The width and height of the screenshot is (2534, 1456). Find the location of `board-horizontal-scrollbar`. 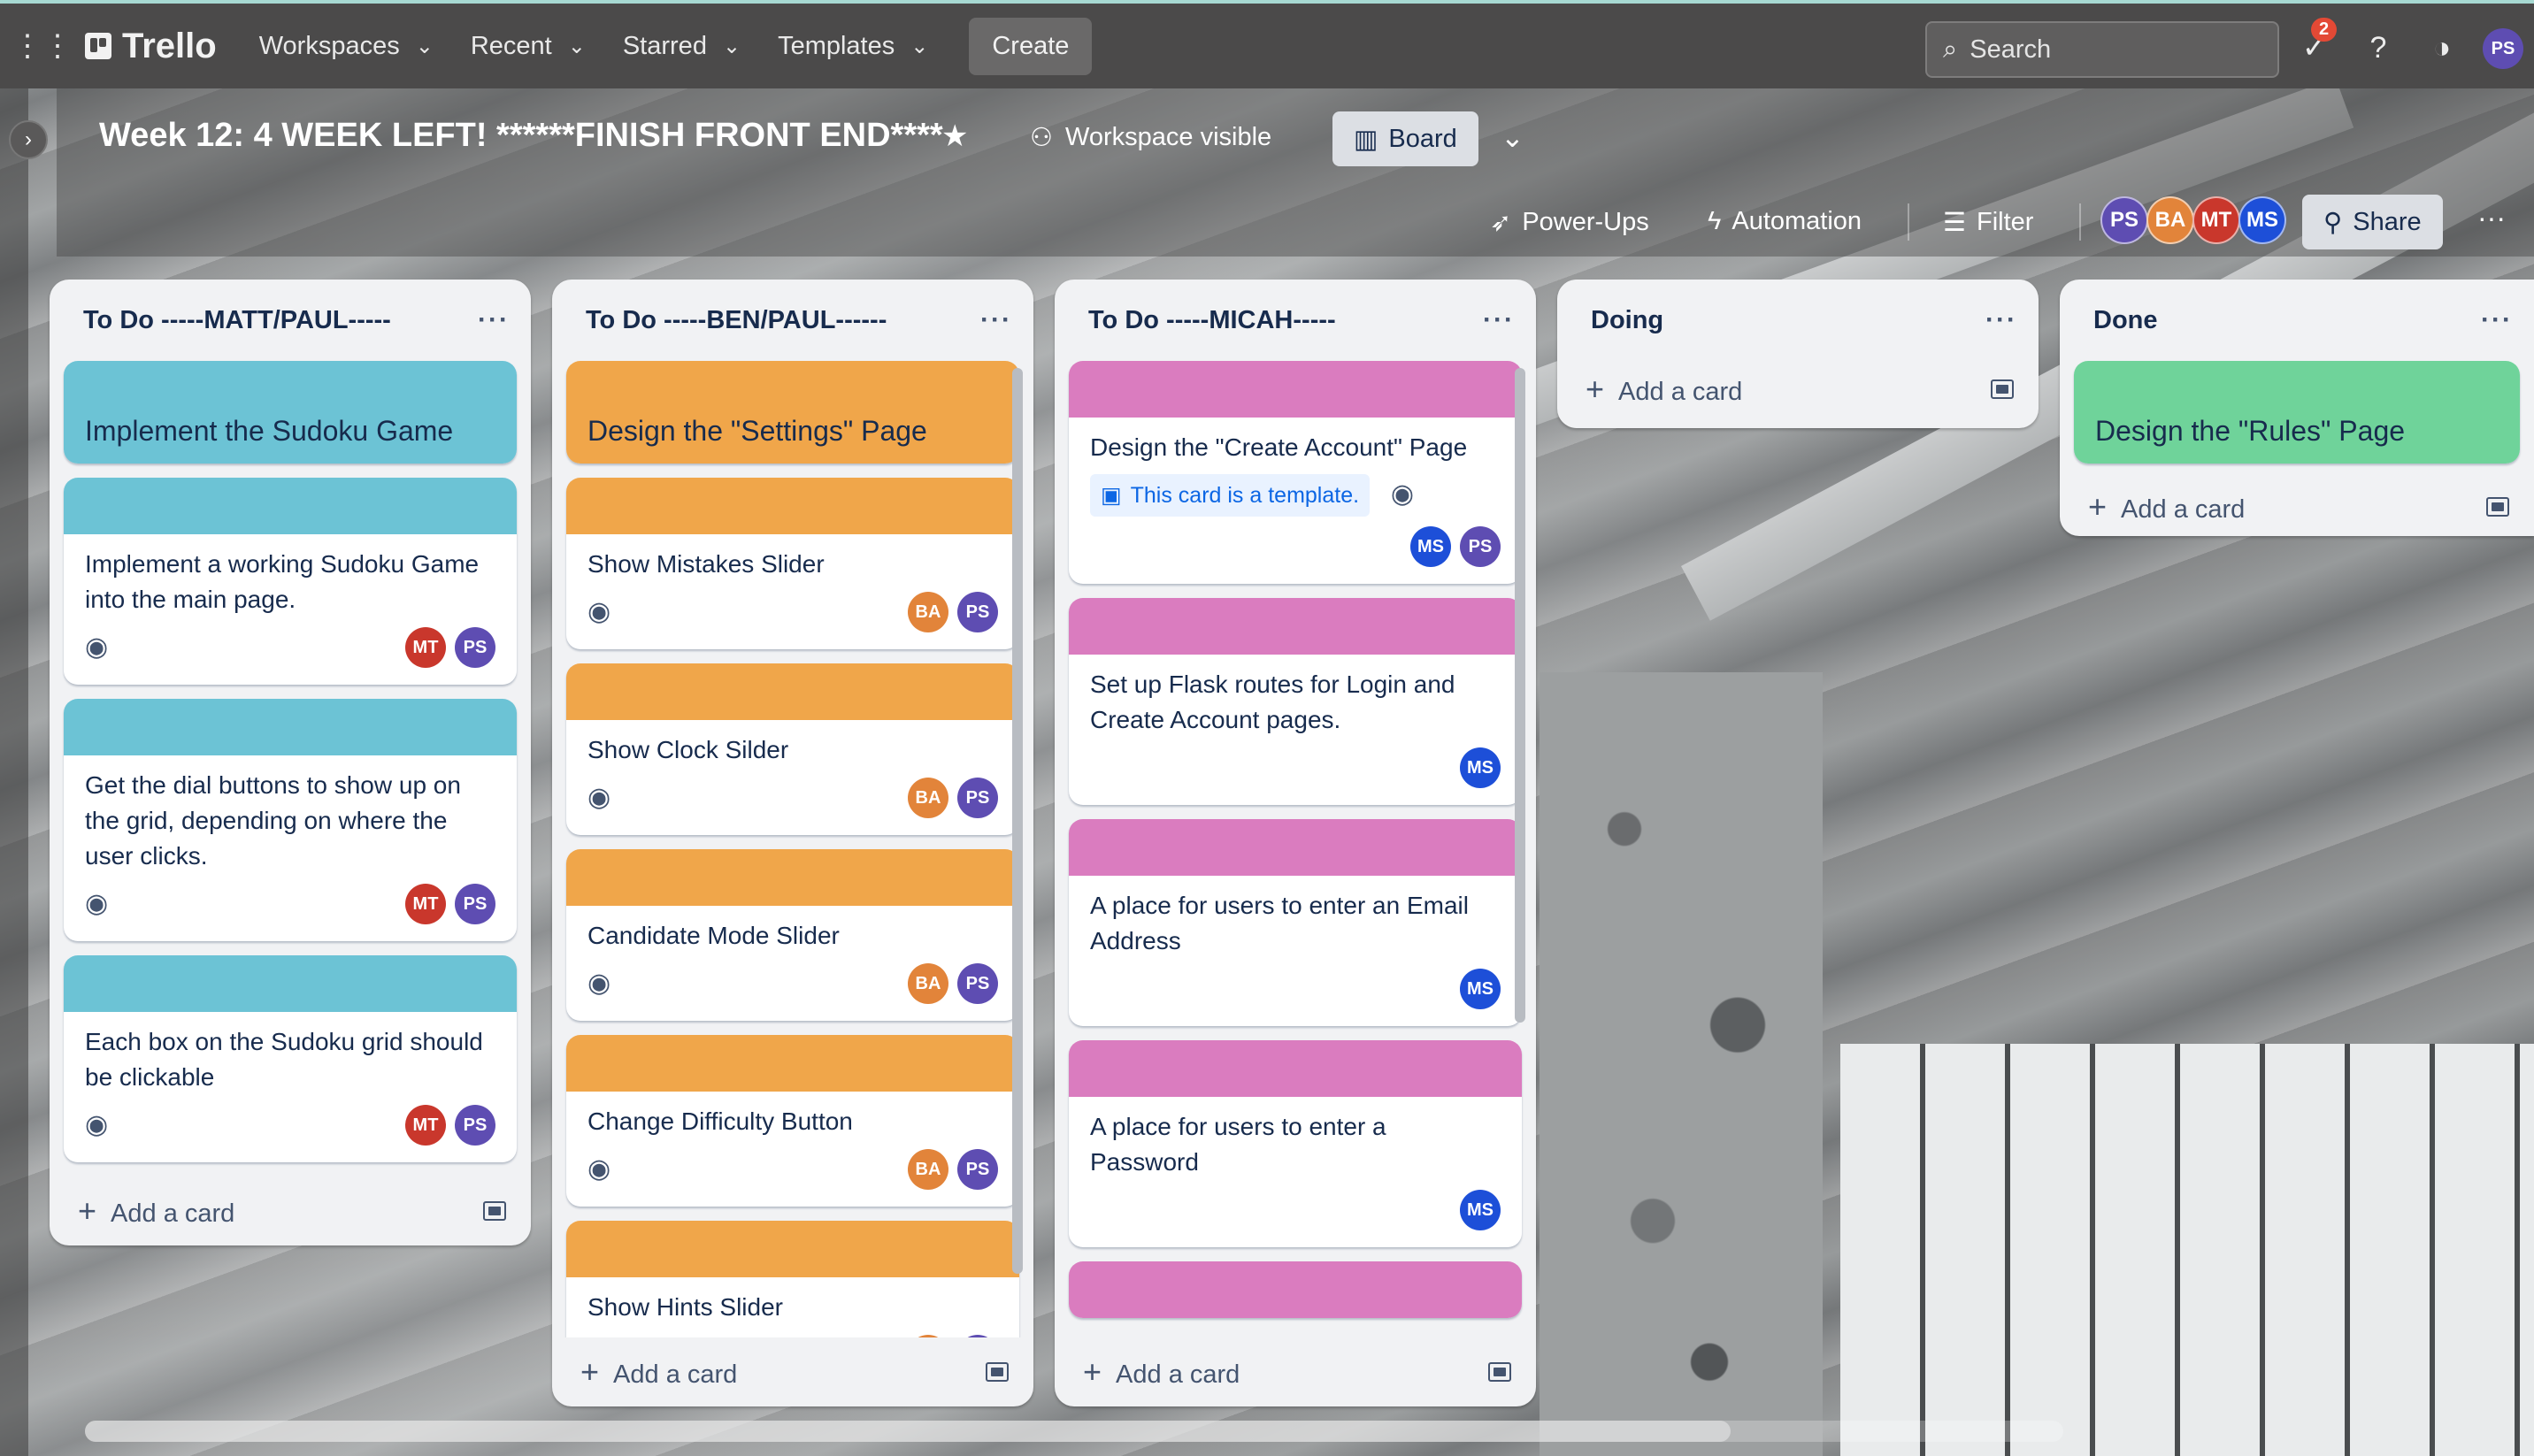

board-horizontal-scrollbar is located at coordinates (1074, 1431).